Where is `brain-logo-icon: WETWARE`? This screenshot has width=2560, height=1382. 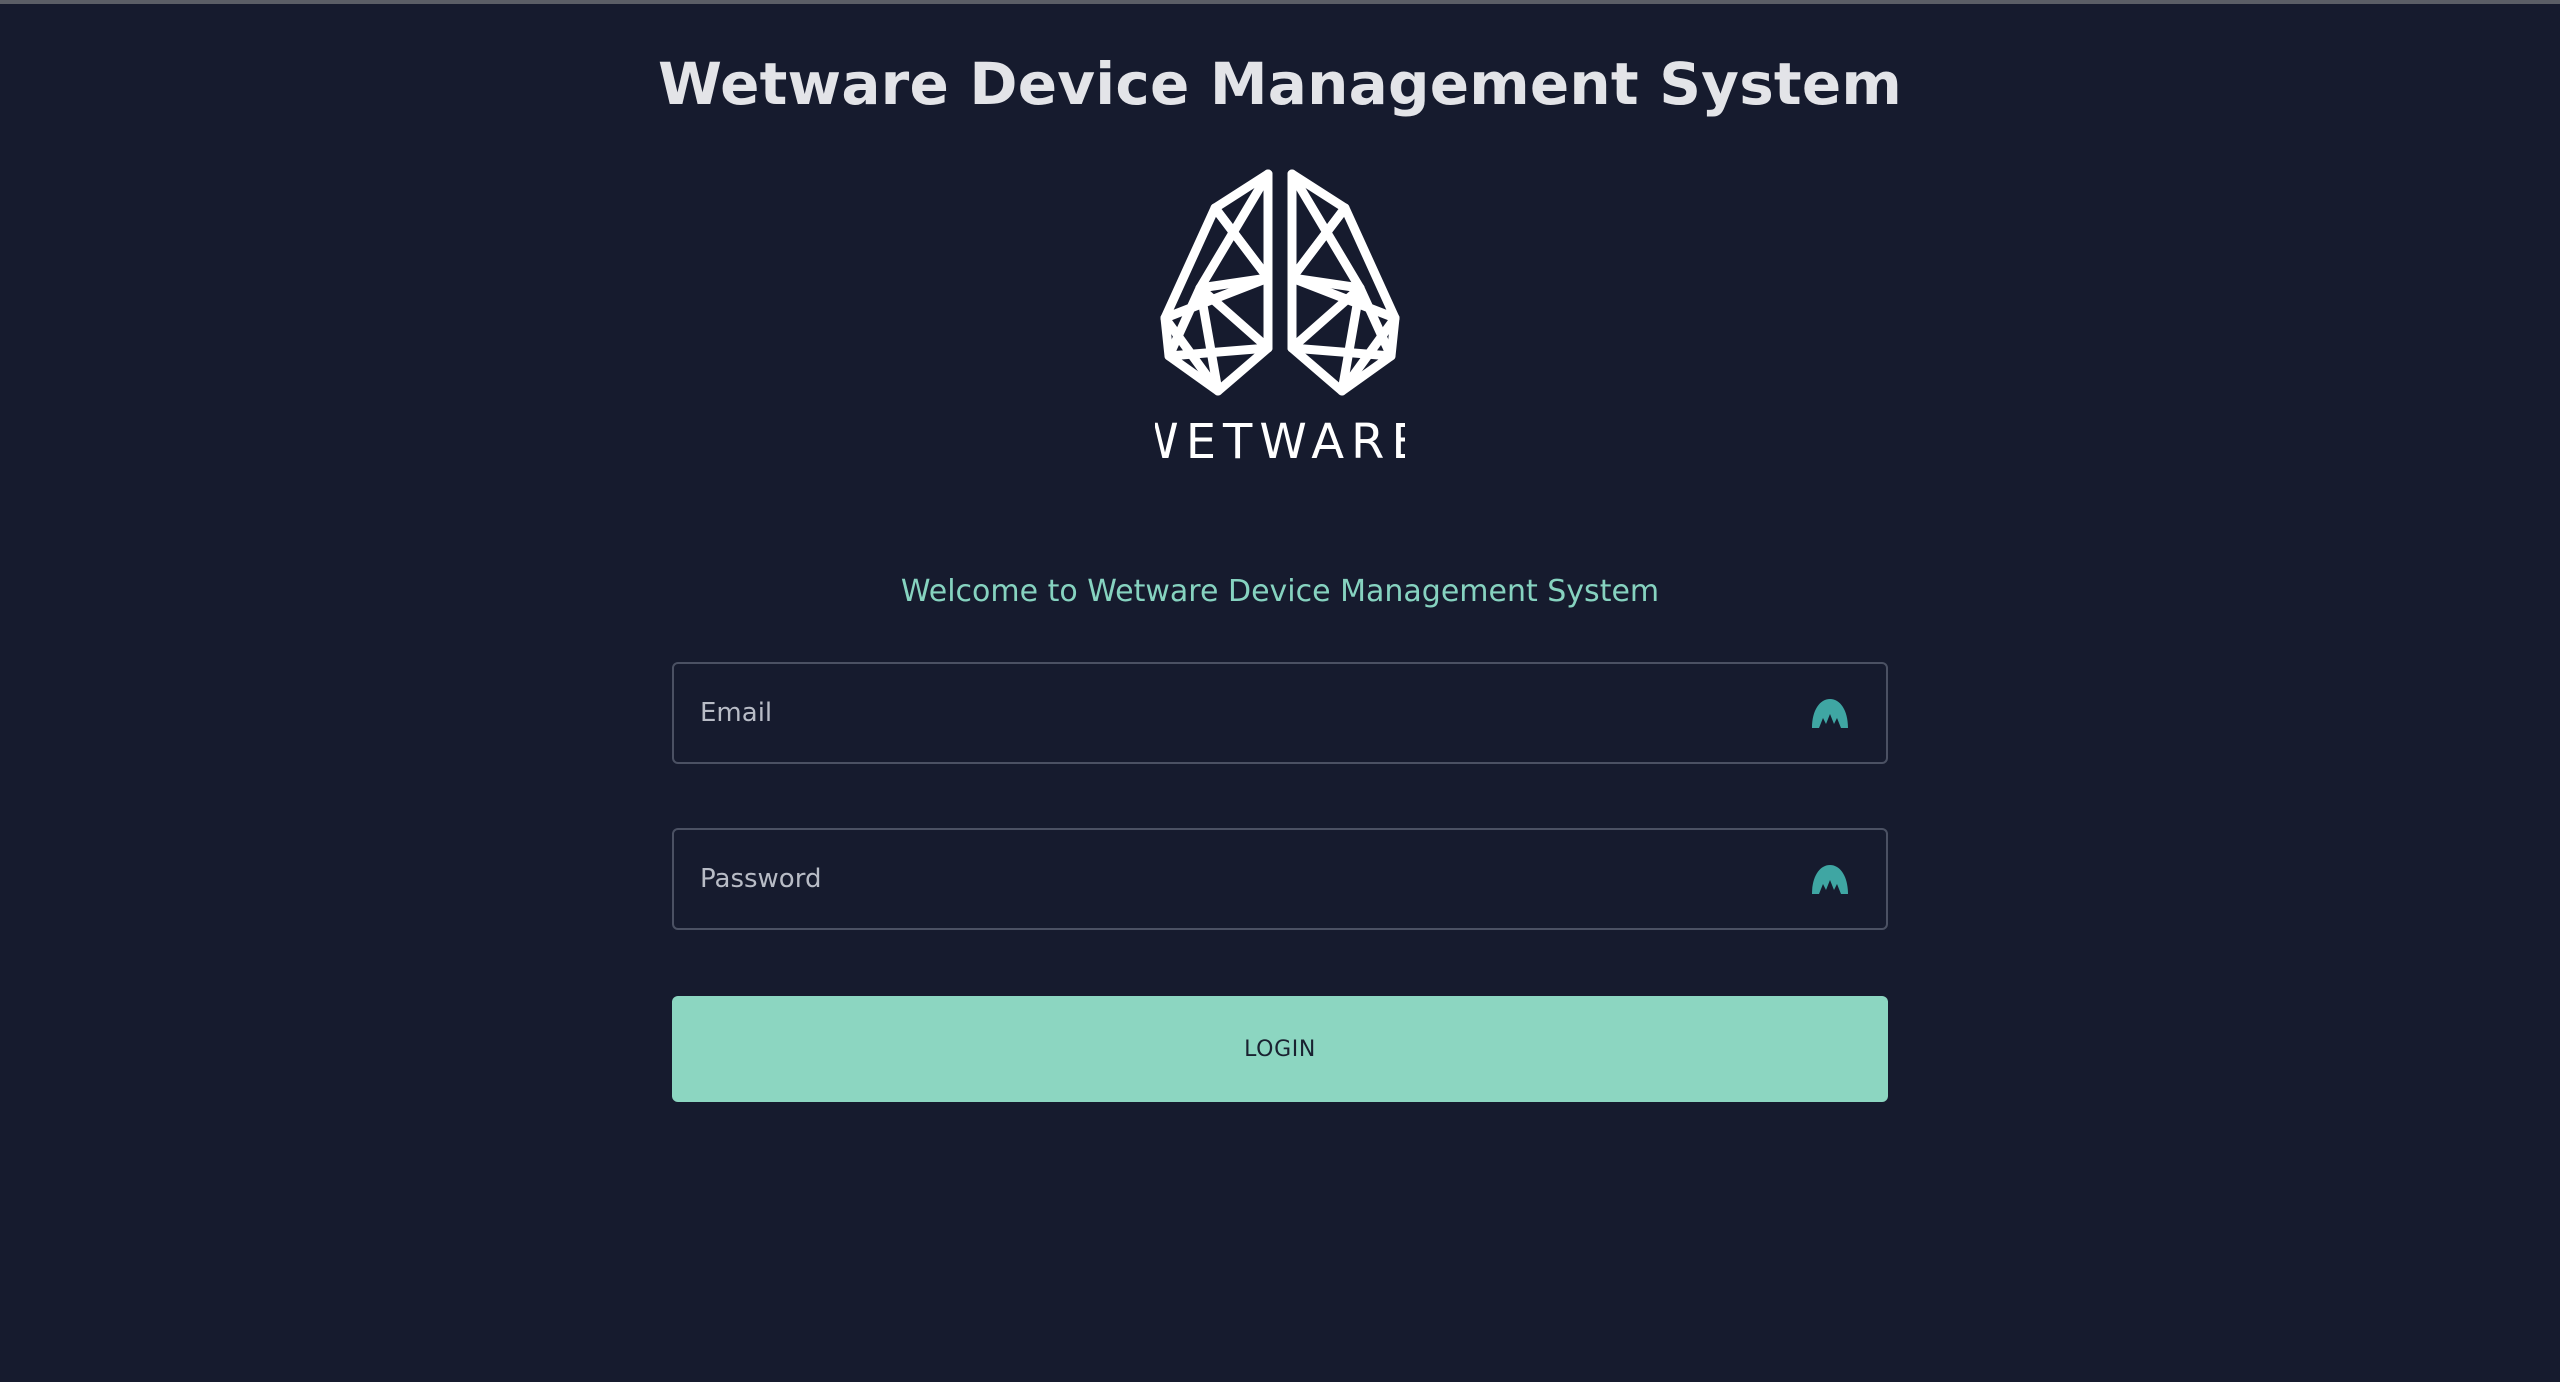 brain-logo-icon: WETWARE is located at coordinates (1280, 318).